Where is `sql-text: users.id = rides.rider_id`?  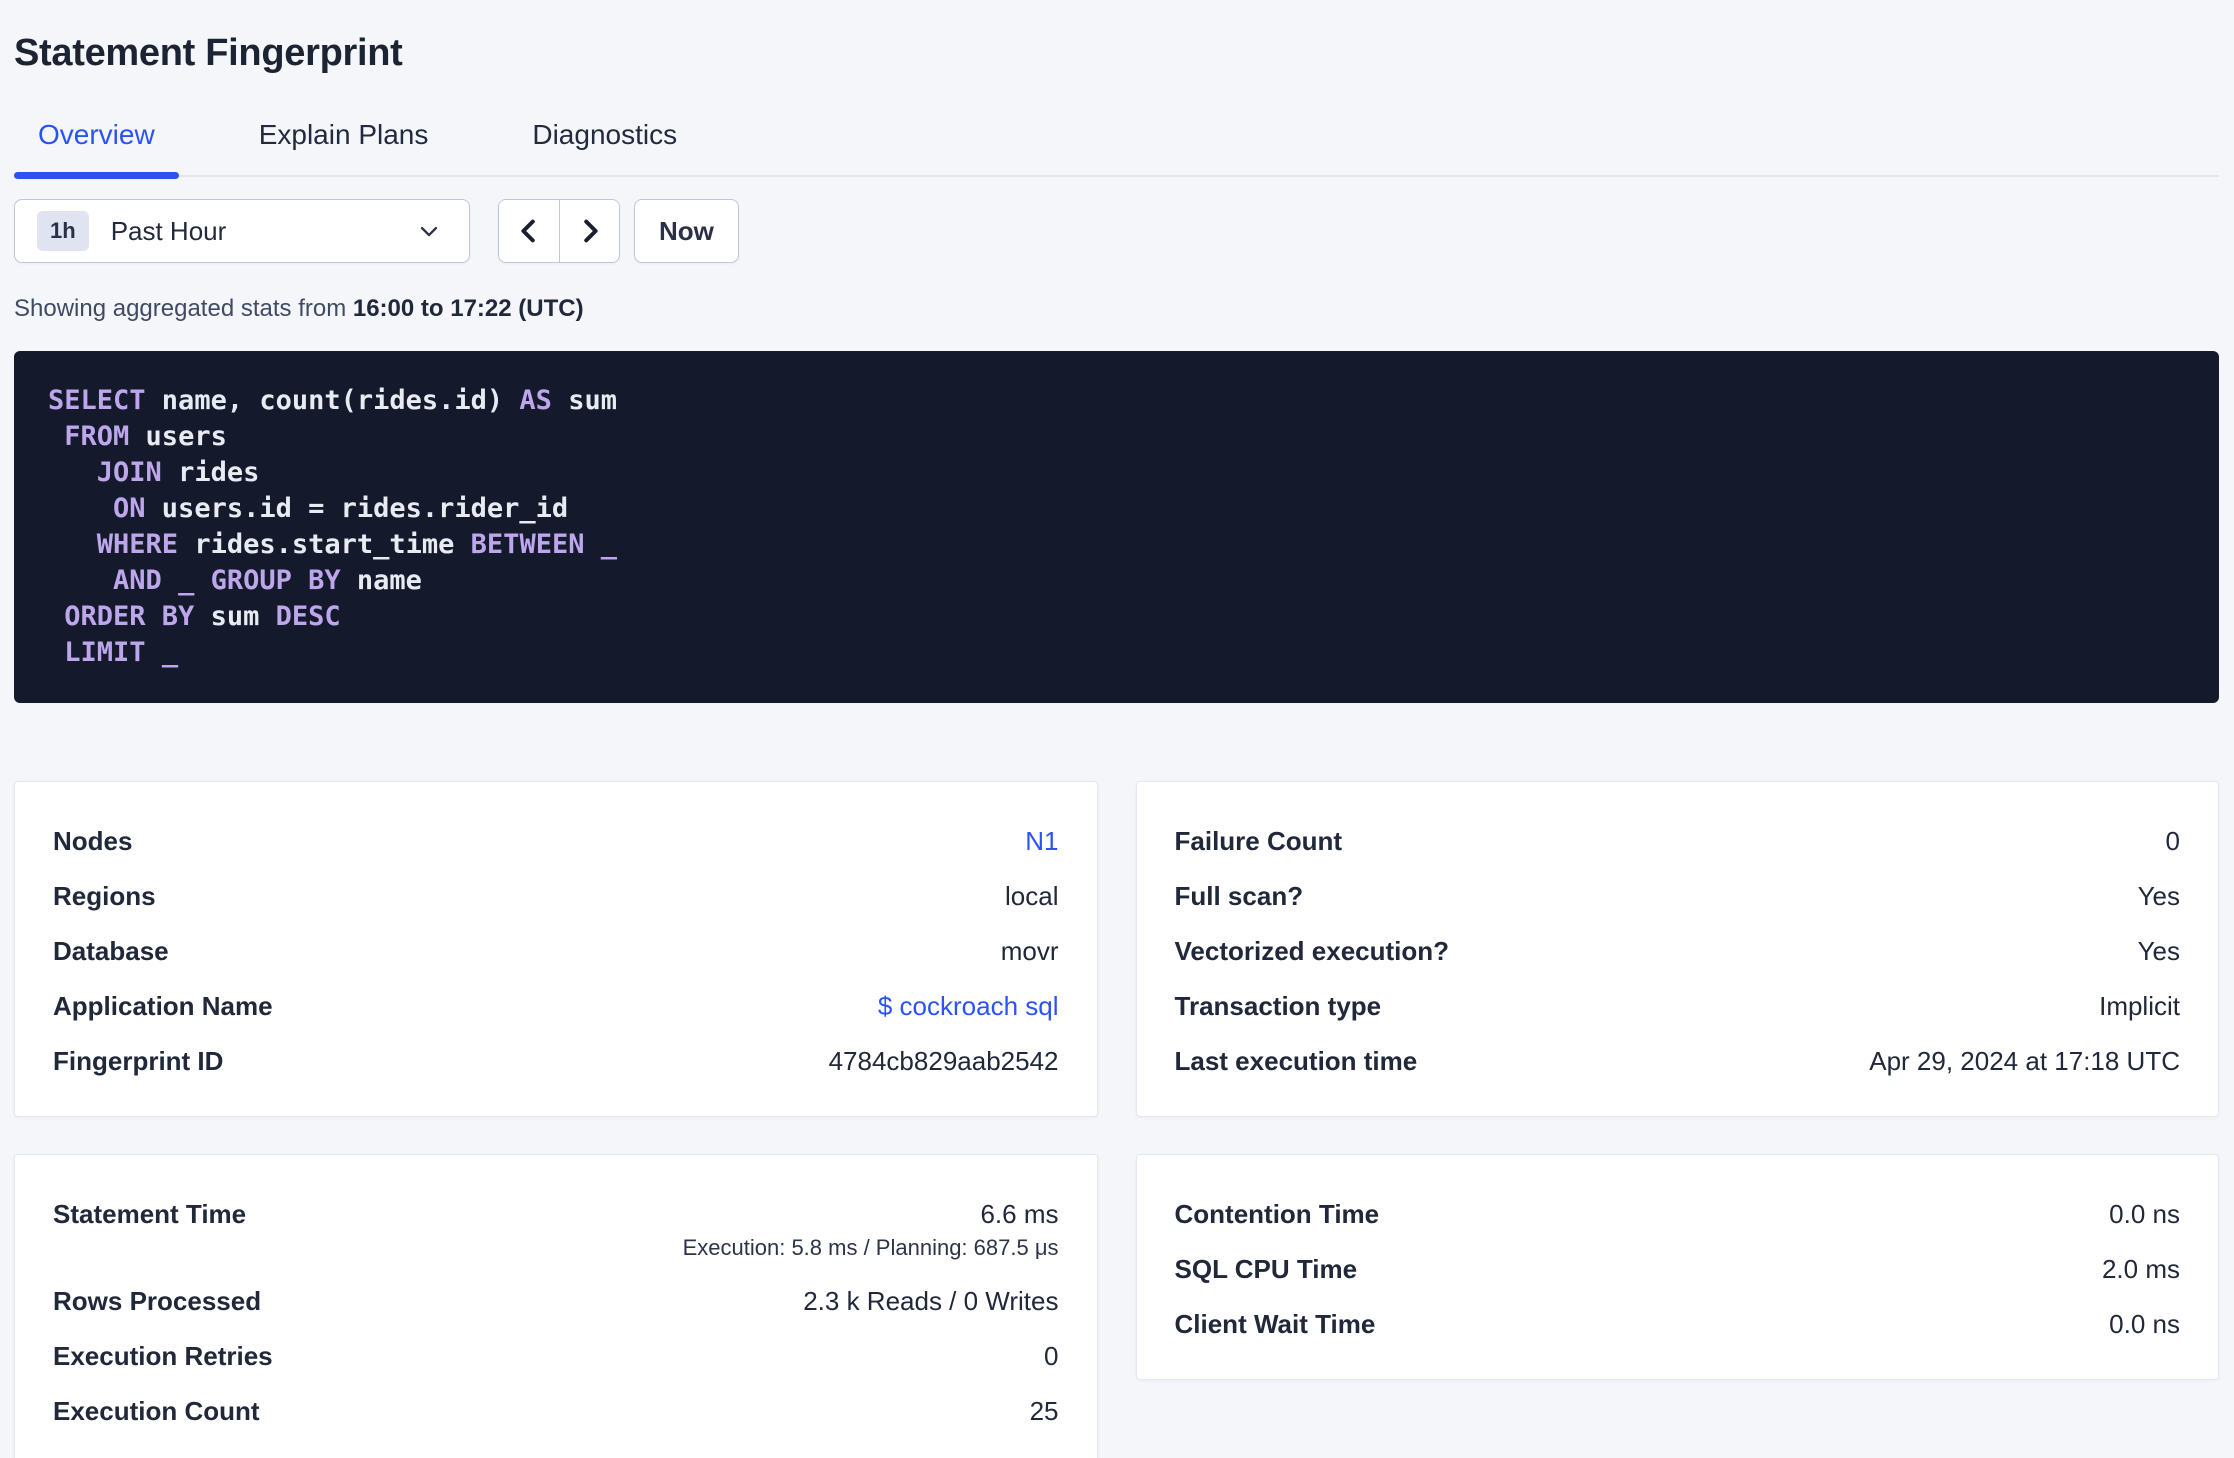 sql-text: users.id = rides.rider_id is located at coordinates (357, 508).